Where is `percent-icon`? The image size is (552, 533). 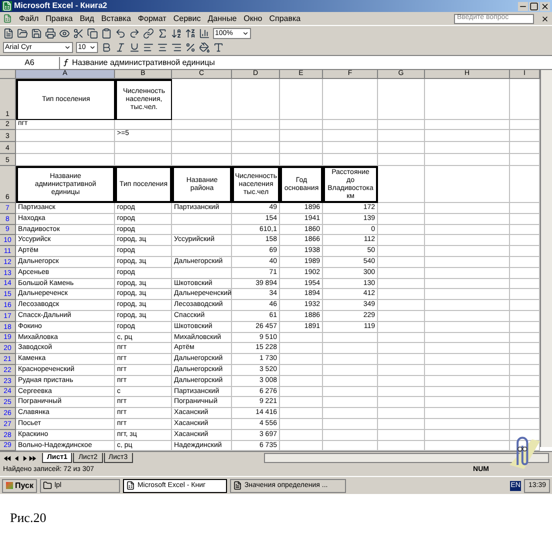
percent-icon is located at coordinates (190, 47).